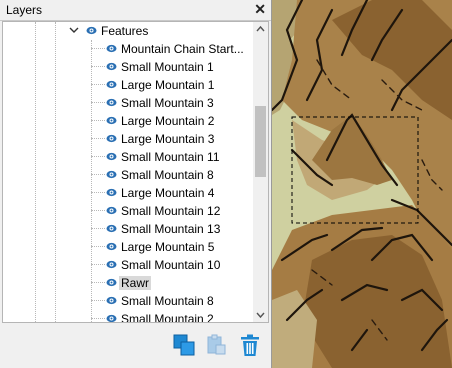  I want to click on scroll-down-icon, so click(260, 315).